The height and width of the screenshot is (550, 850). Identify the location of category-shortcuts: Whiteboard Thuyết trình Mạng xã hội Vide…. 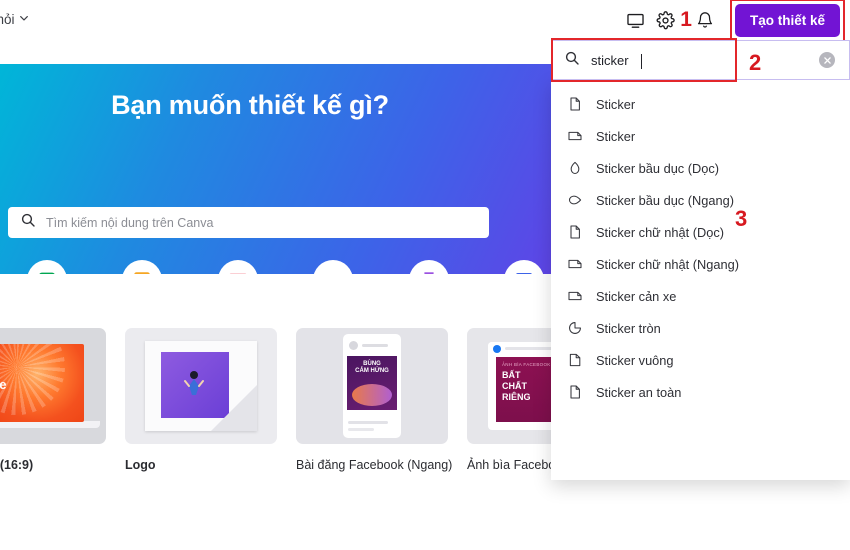
(285, 267).